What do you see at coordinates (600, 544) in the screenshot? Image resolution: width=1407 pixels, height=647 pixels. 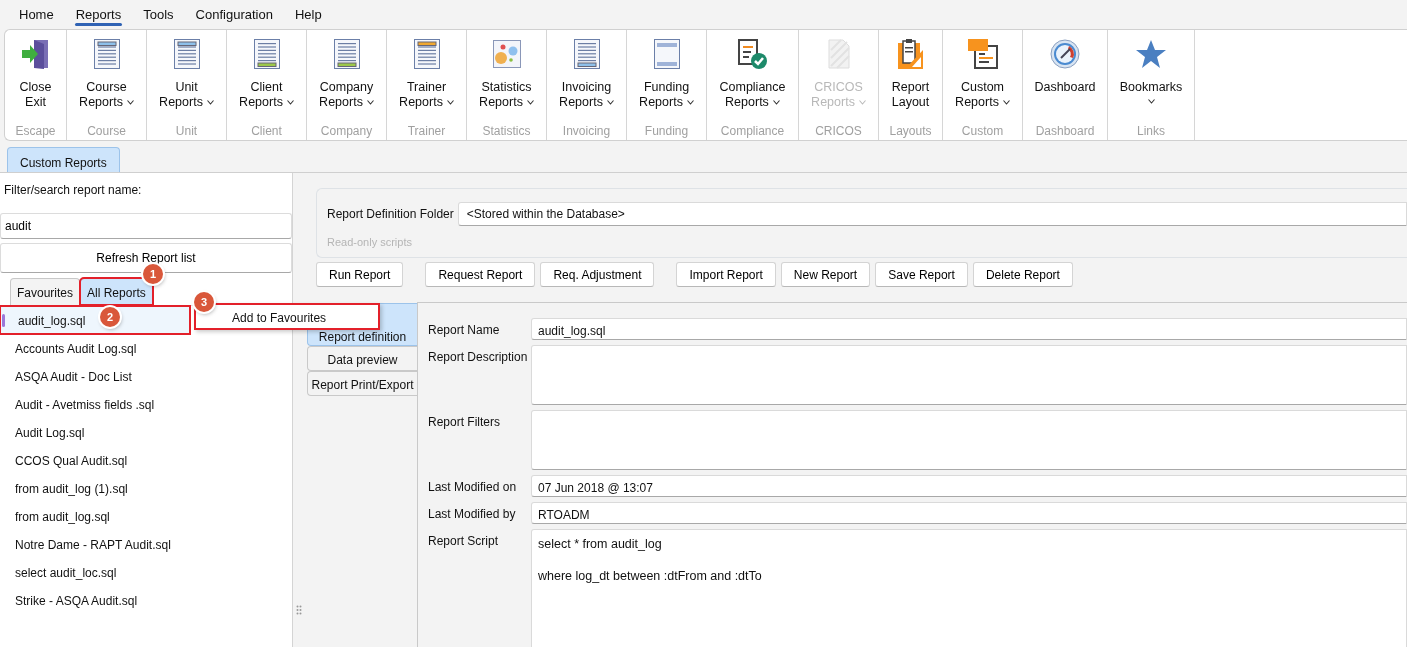 I see `code-line: select * from audit_log` at bounding box center [600, 544].